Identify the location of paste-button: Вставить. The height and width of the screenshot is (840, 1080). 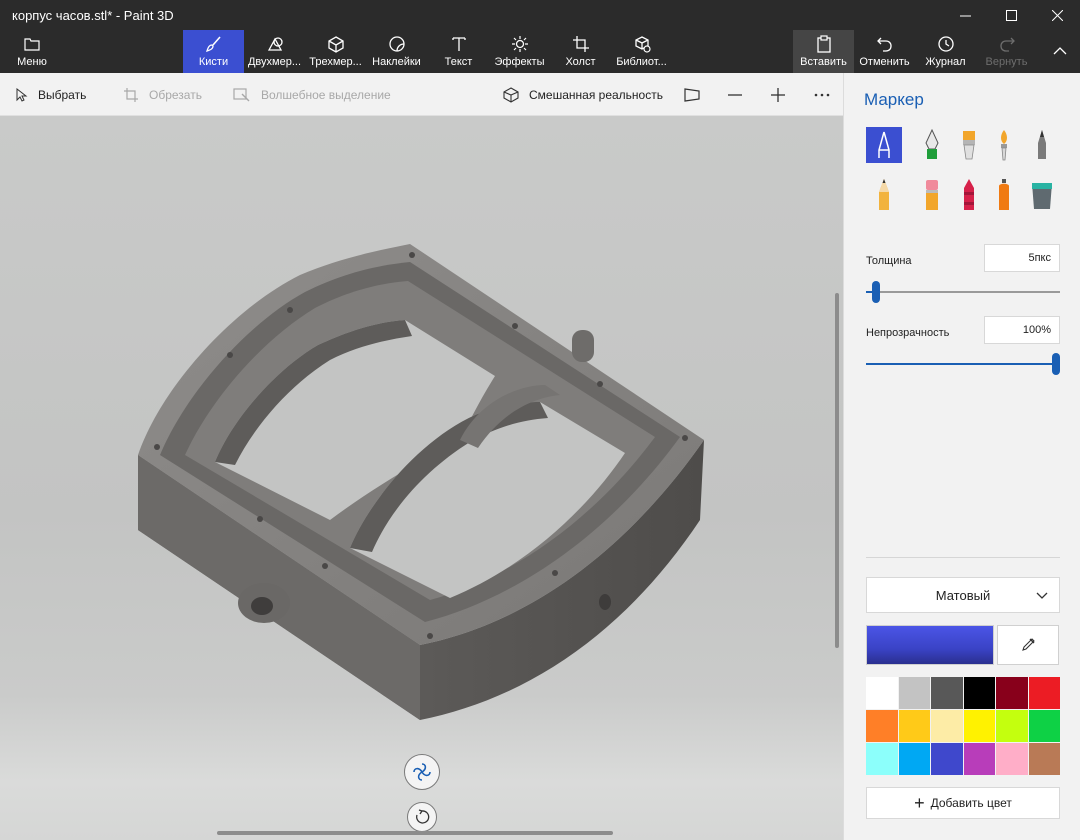
(823, 51).